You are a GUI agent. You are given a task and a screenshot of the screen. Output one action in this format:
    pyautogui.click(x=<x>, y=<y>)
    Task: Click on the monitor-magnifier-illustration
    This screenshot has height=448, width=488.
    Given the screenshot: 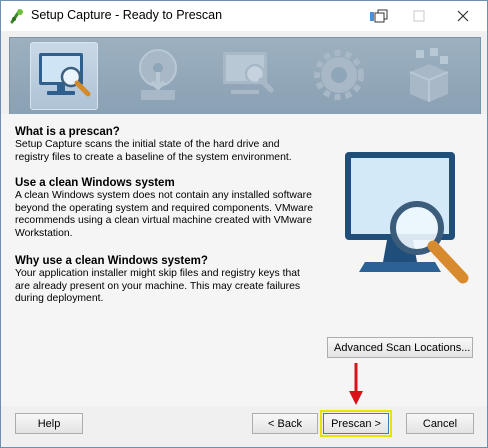 What is the action you would take?
    pyautogui.click(x=407, y=218)
    